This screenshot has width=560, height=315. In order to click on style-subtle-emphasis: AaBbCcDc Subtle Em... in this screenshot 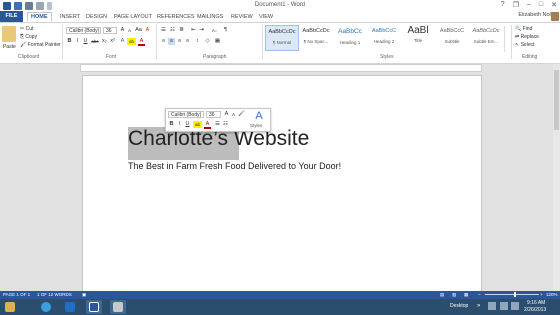, I will do `click(486, 38)`.